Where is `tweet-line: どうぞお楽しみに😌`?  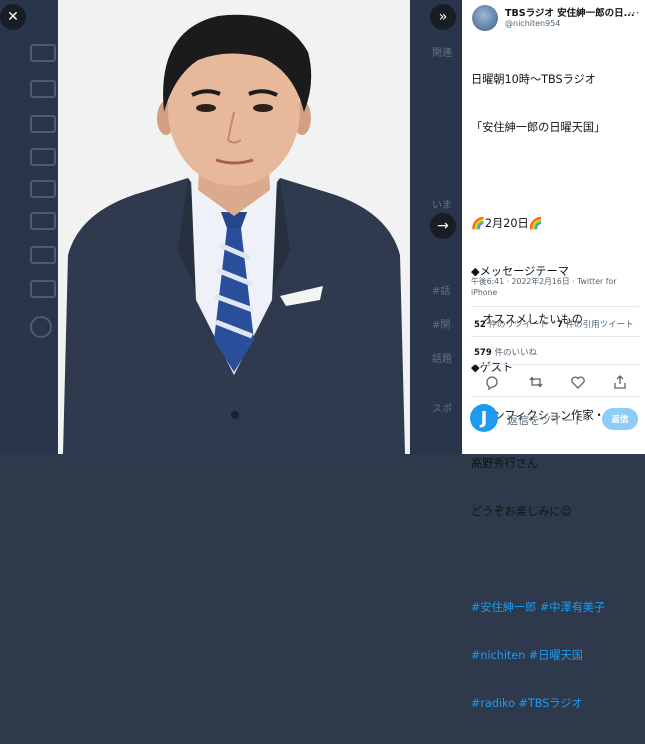
tweet-line: どうぞお楽しみに😌 is located at coordinates (522, 511).